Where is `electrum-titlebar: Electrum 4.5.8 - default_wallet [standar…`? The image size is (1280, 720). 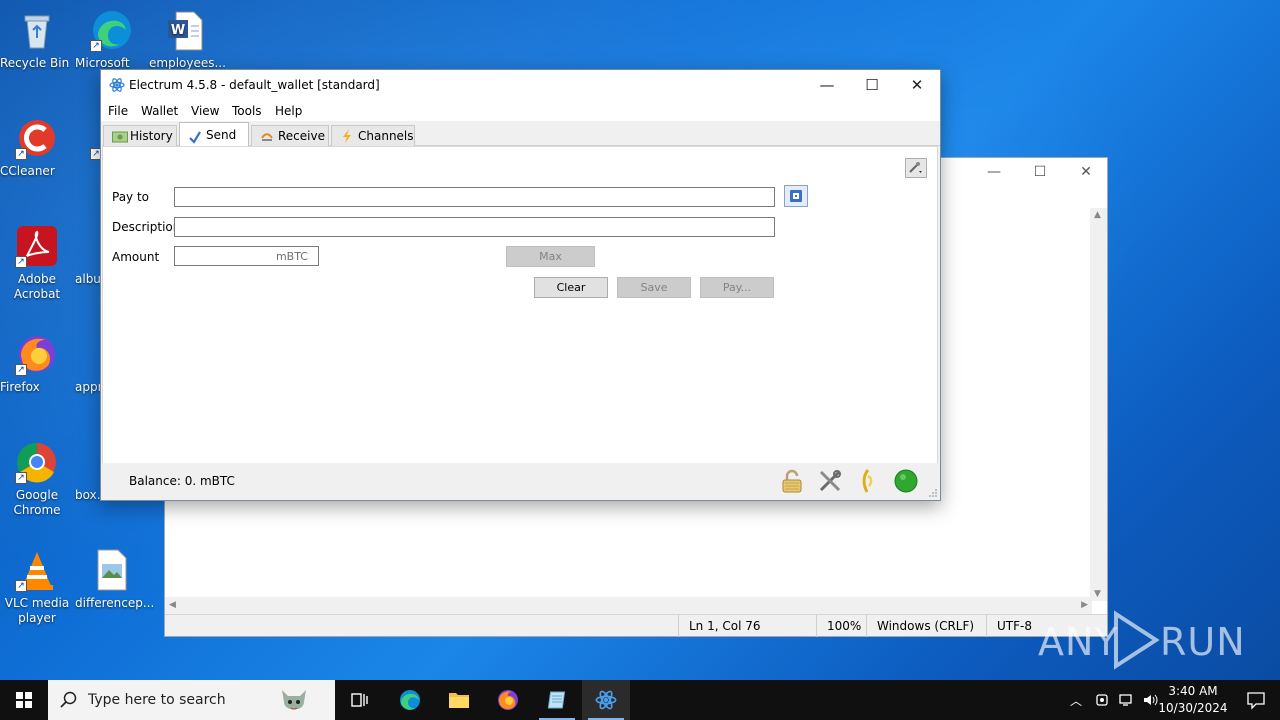
electrum-titlebar: Electrum 4.5.8 - default_wallet [standar… is located at coordinates (520, 85).